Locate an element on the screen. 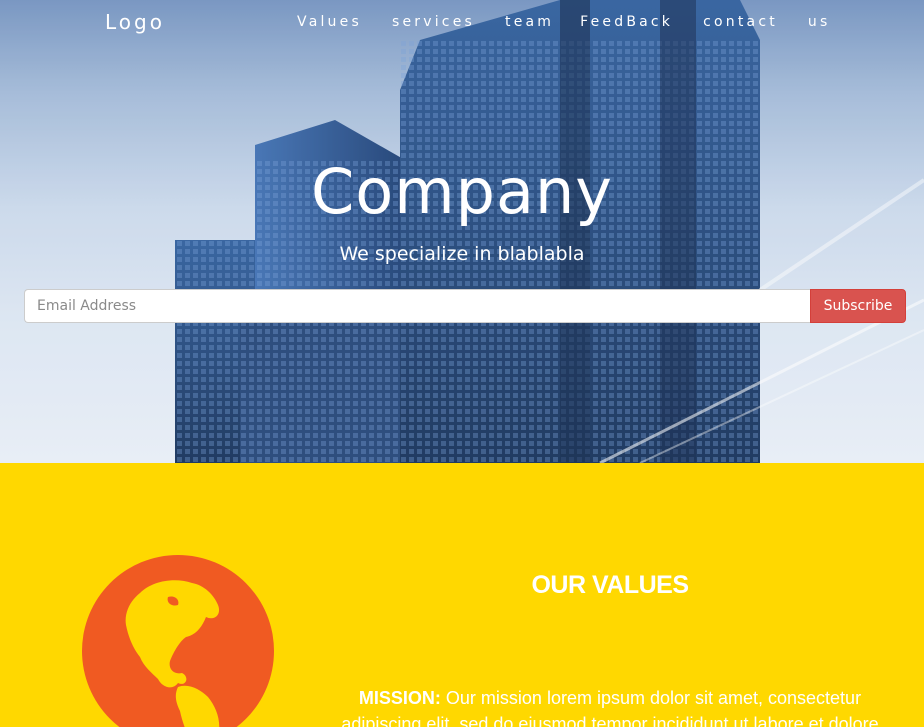 This screenshot has height=727, width=924. nav-link-feedback: FeedBack is located at coordinates (626, 22).